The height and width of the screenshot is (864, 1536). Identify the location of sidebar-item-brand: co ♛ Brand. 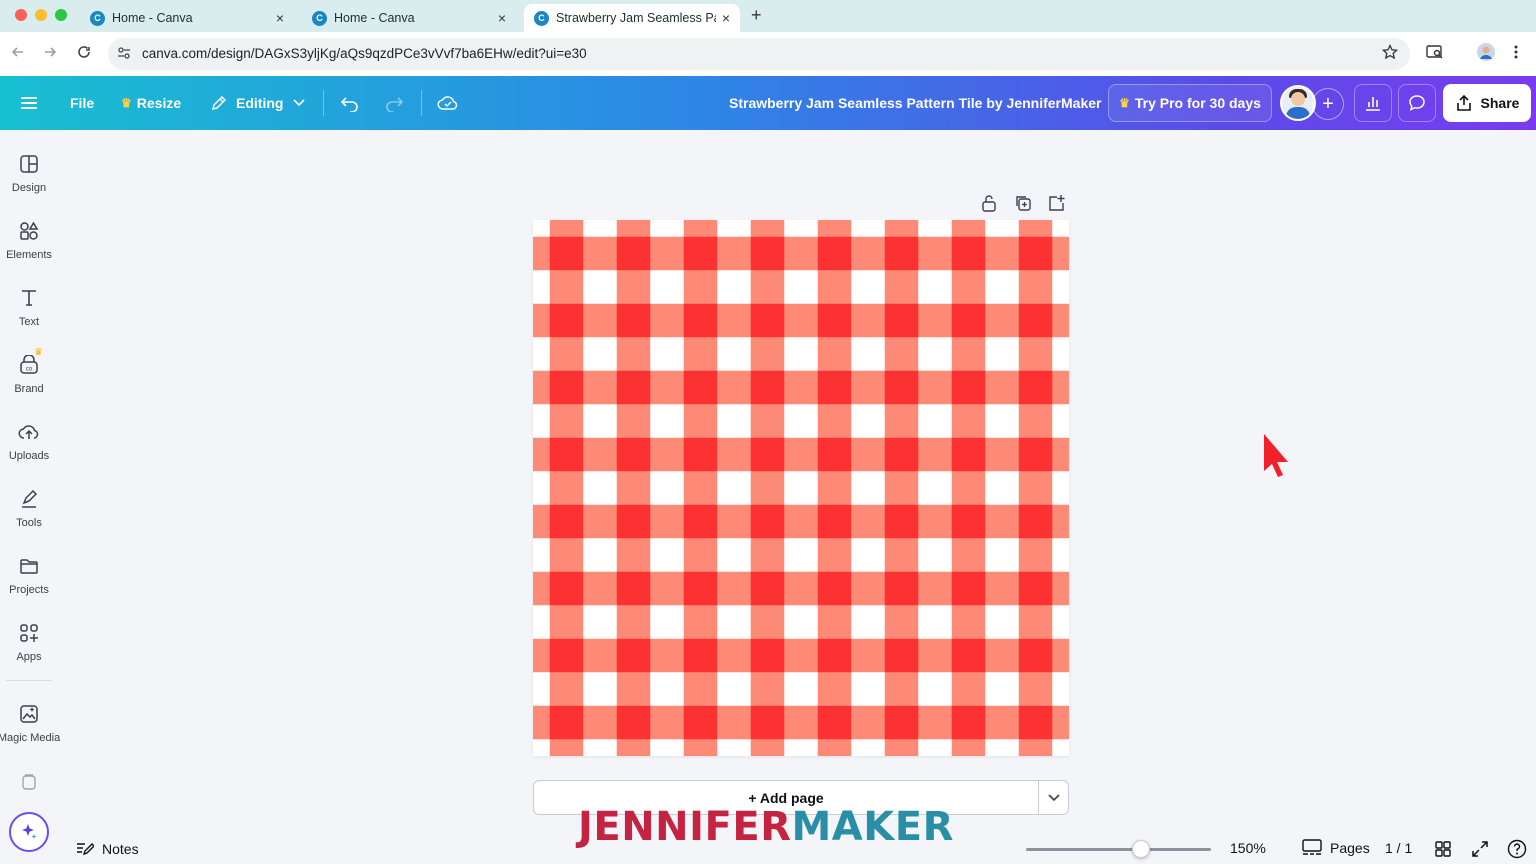
(29, 371).